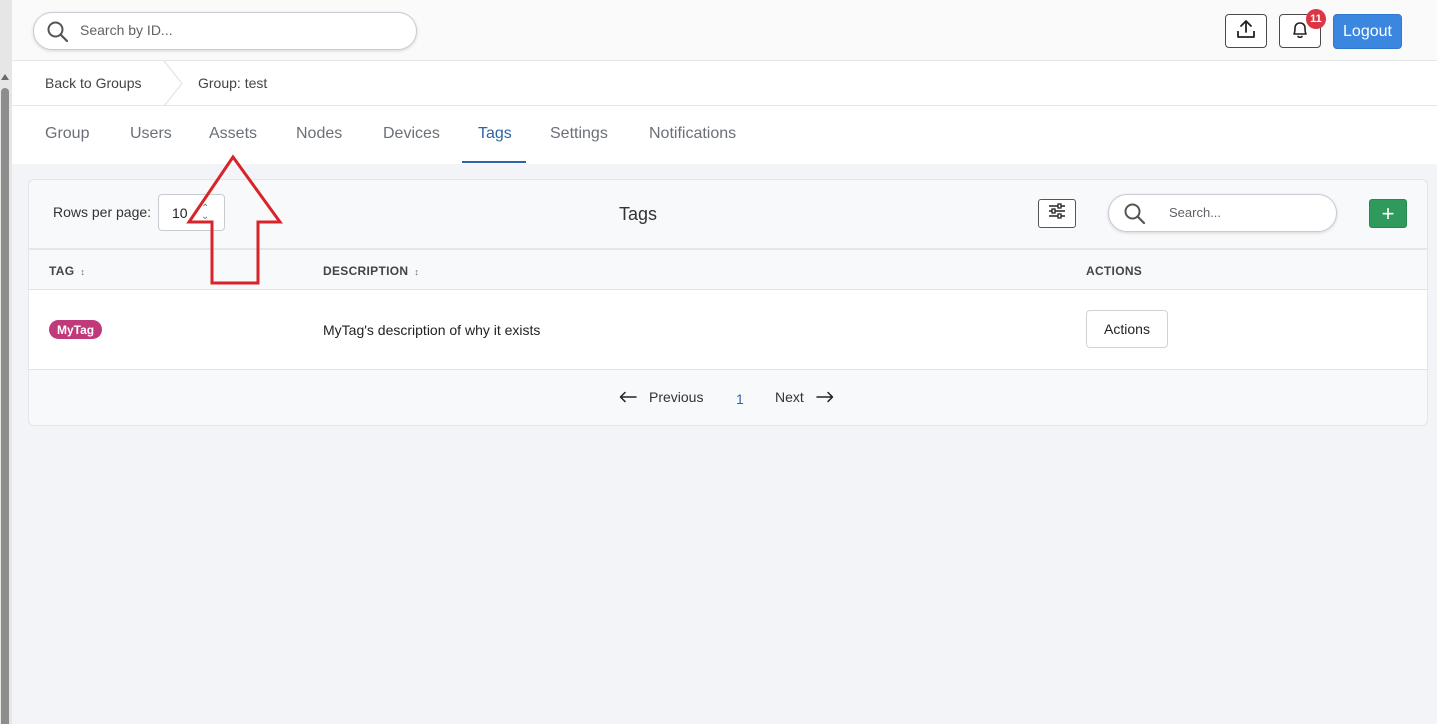 The height and width of the screenshot is (724, 1437). I want to click on tab-group: Group, so click(67, 134).